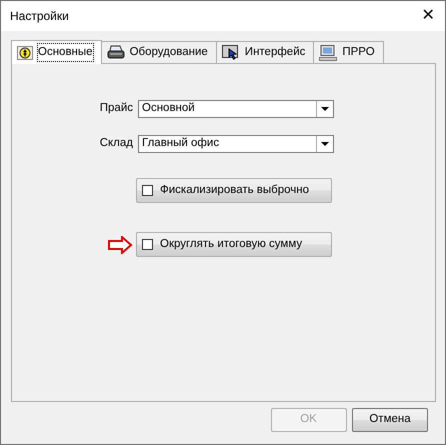 The image size is (446, 445). Describe the element at coordinates (265, 52) in the screenshot. I see `tab: Интерфейс` at that location.